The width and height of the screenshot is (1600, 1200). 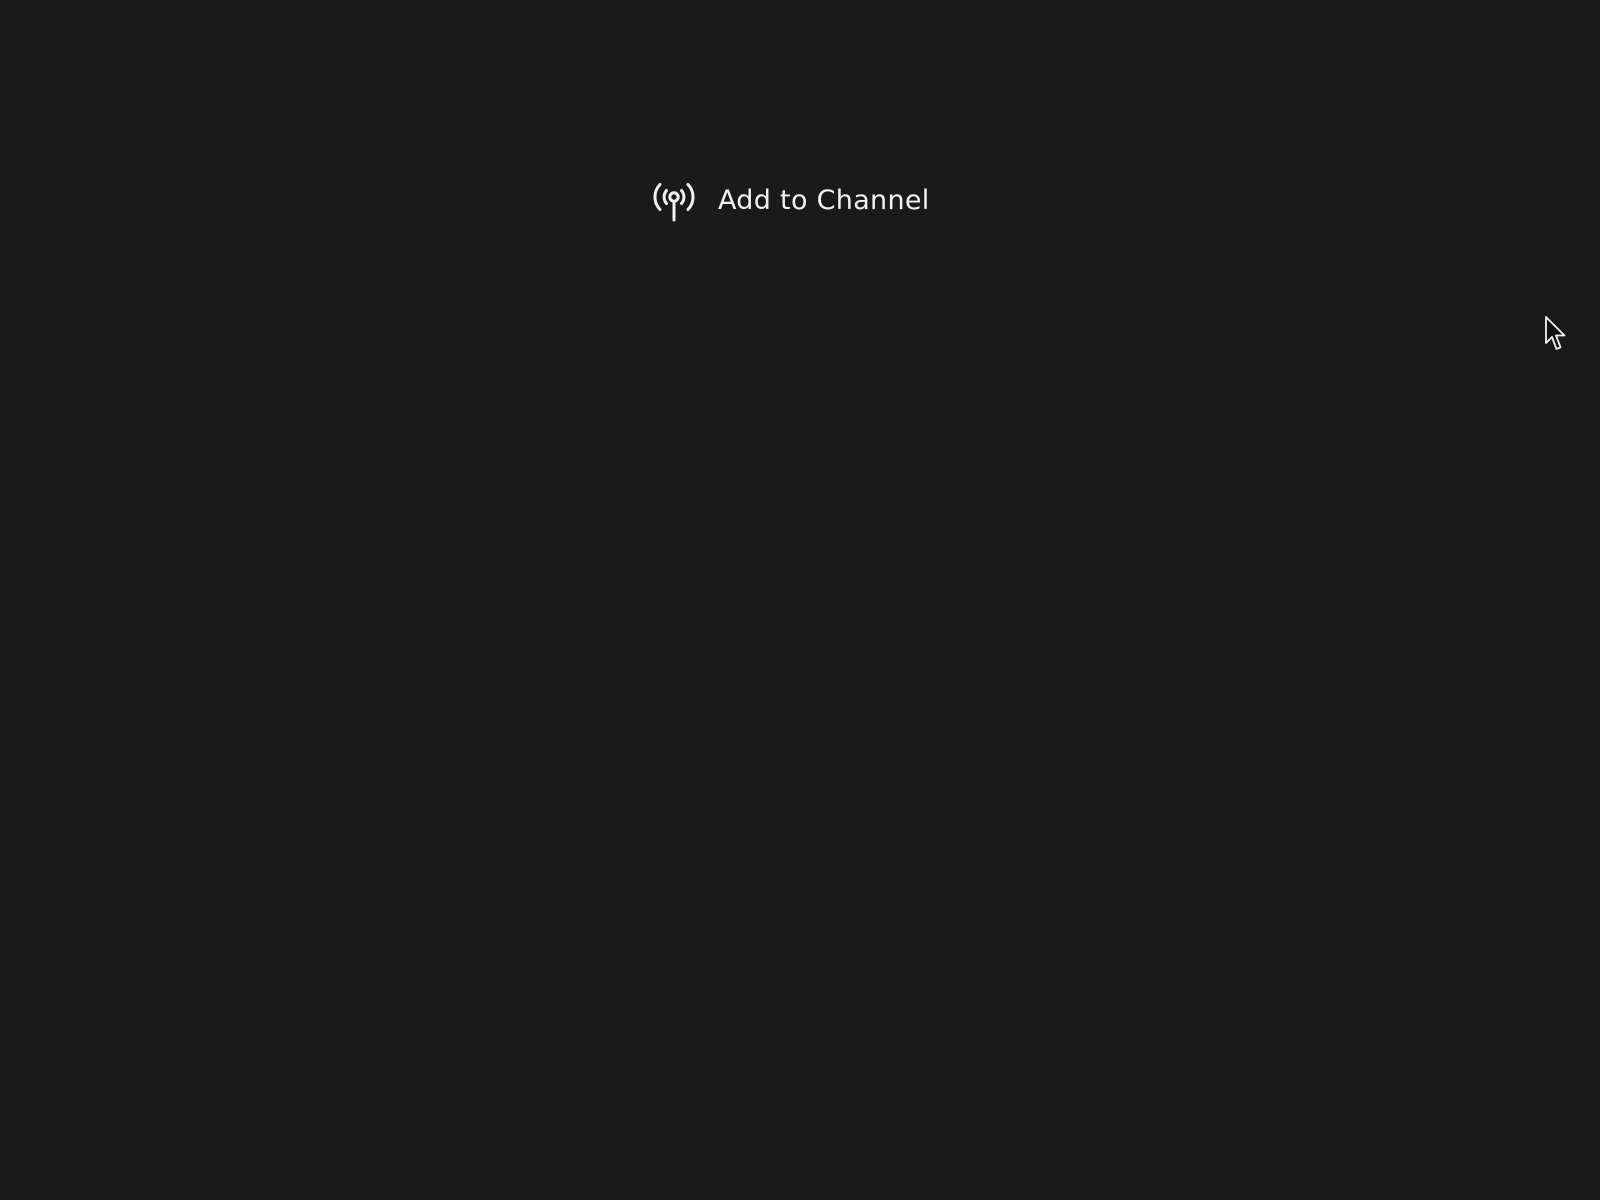 I want to click on add-to-channel-button: Add to Channel, so click(x=790, y=200).